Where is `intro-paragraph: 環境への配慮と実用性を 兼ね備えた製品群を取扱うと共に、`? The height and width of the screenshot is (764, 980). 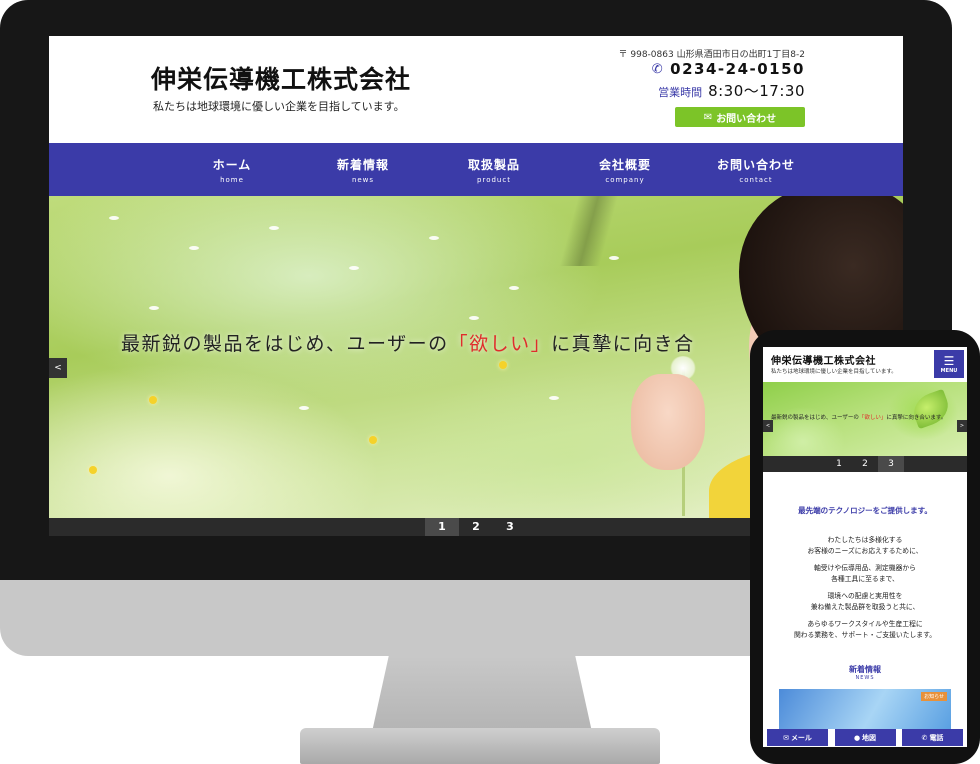 intro-paragraph: 環境への配慮と実用性を 兼ね備えた製品群を取扱うと共に、 is located at coordinates (865, 601).